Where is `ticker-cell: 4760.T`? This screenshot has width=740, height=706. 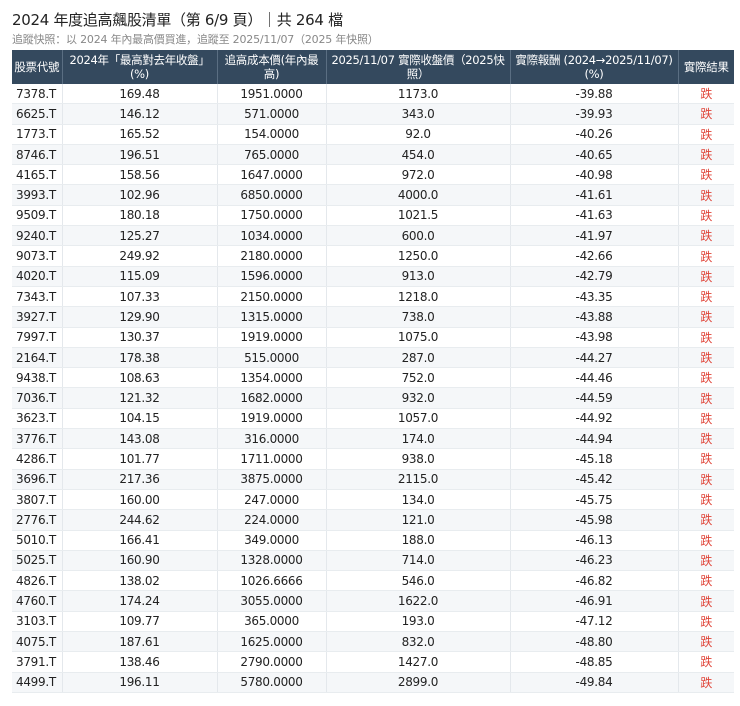
ticker-cell: 4760.T is located at coordinates (37, 601).